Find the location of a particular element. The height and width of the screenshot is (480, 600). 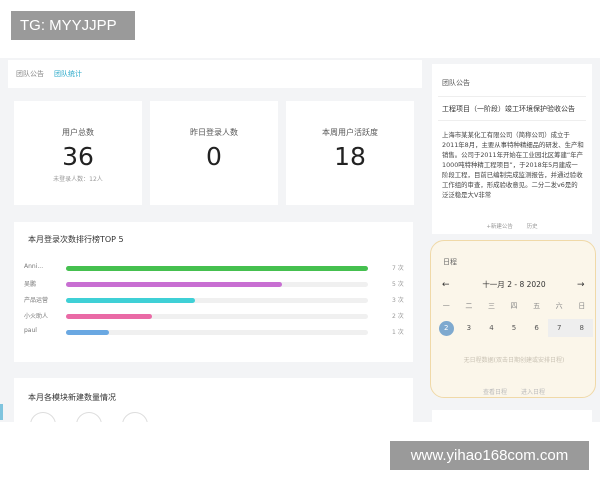

calendar-weekday-row: 一 二 三 四 五 六 日 is located at coordinates (514, 306).